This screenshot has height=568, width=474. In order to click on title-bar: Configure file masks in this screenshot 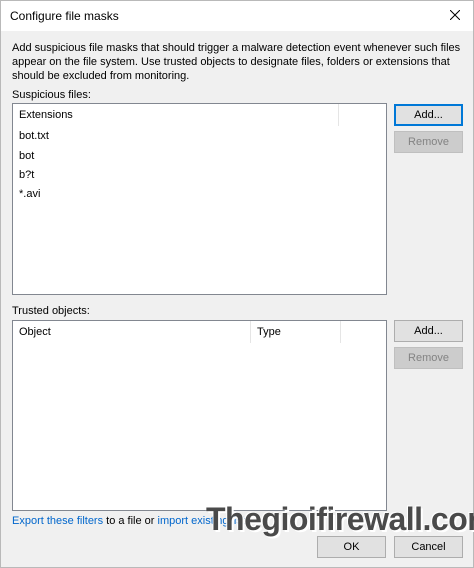, I will do `click(237, 16)`.